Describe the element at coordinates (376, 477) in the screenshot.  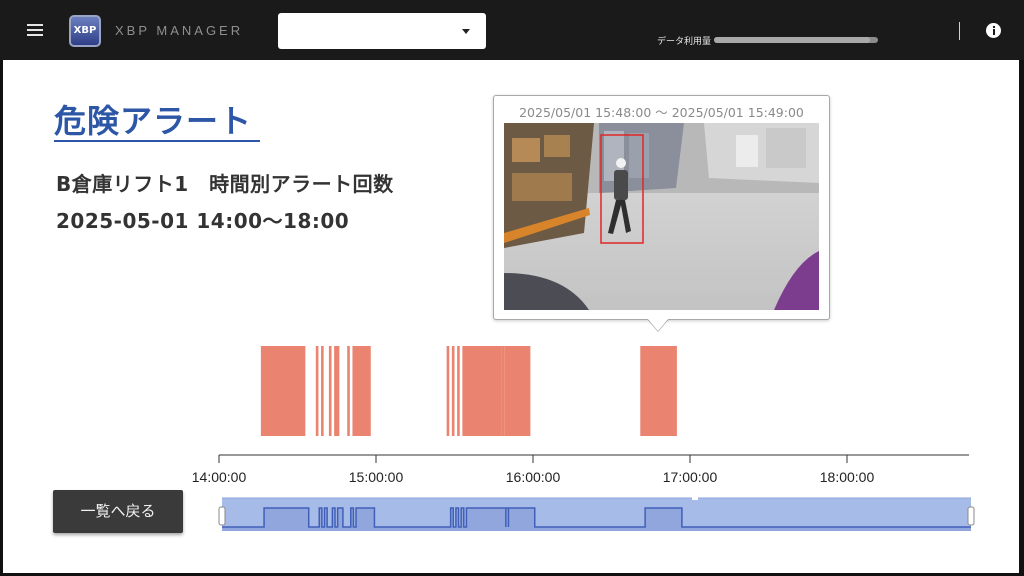
I see `x-tick-label: 15:00:00` at that location.